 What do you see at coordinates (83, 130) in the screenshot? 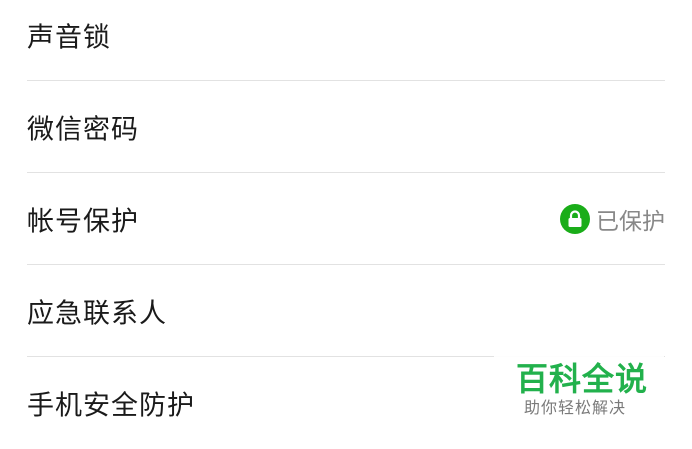
I see `settings-item-label: 微信密码` at bounding box center [83, 130].